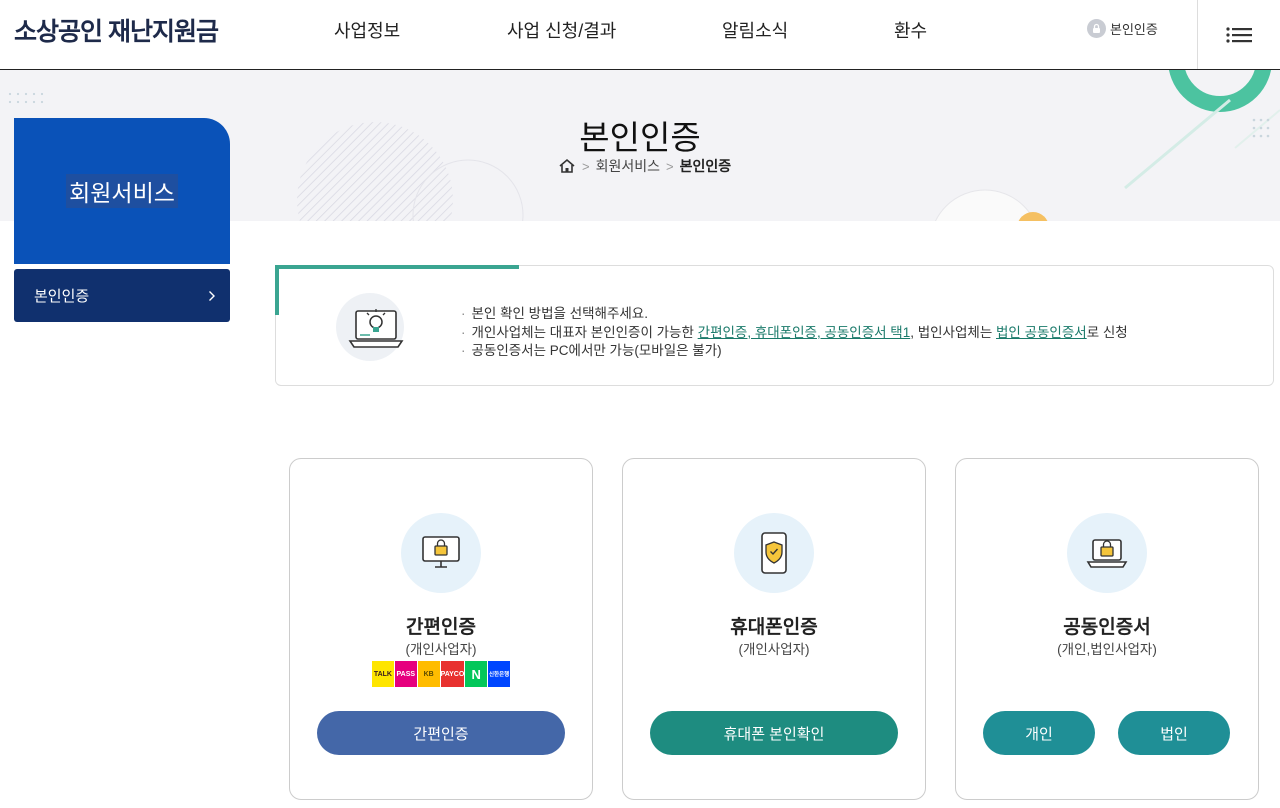 The image size is (1280, 808). Describe the element at coordinates (755, 30) in the screenshot. I see `nav-item-news: 알림소식` at that location.